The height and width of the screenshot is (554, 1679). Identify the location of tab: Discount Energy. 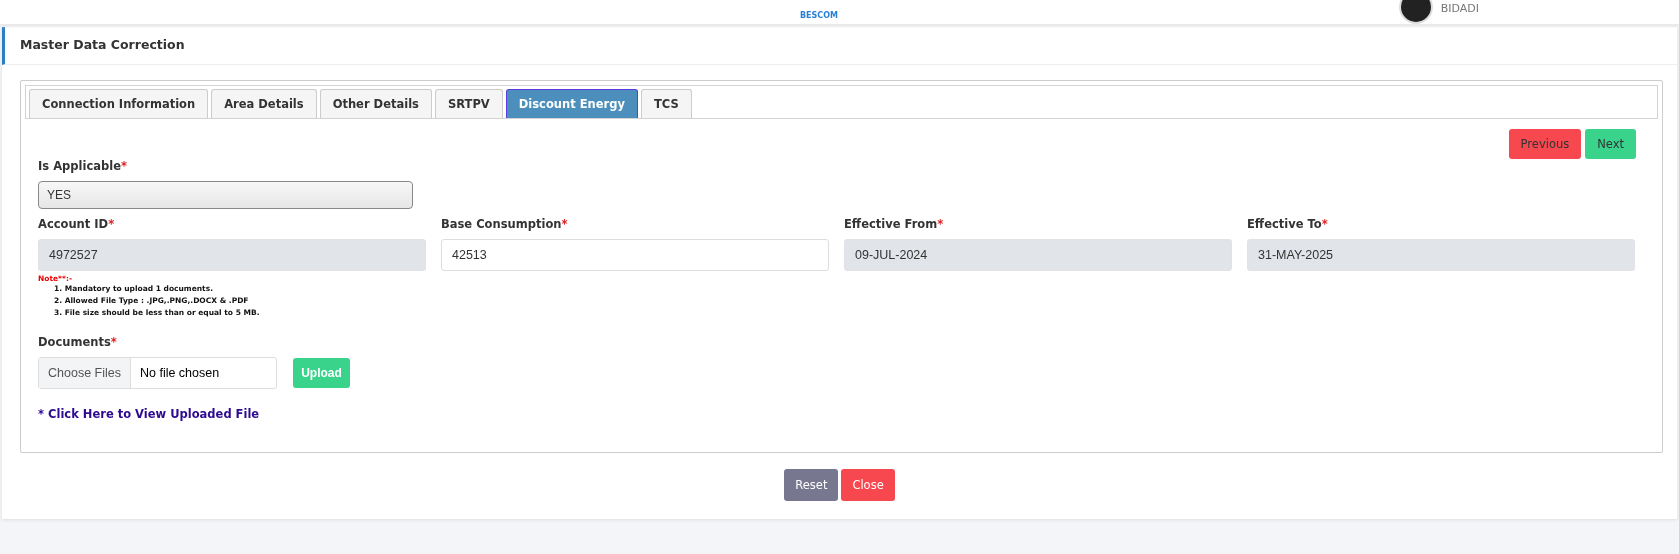
(571, 103).